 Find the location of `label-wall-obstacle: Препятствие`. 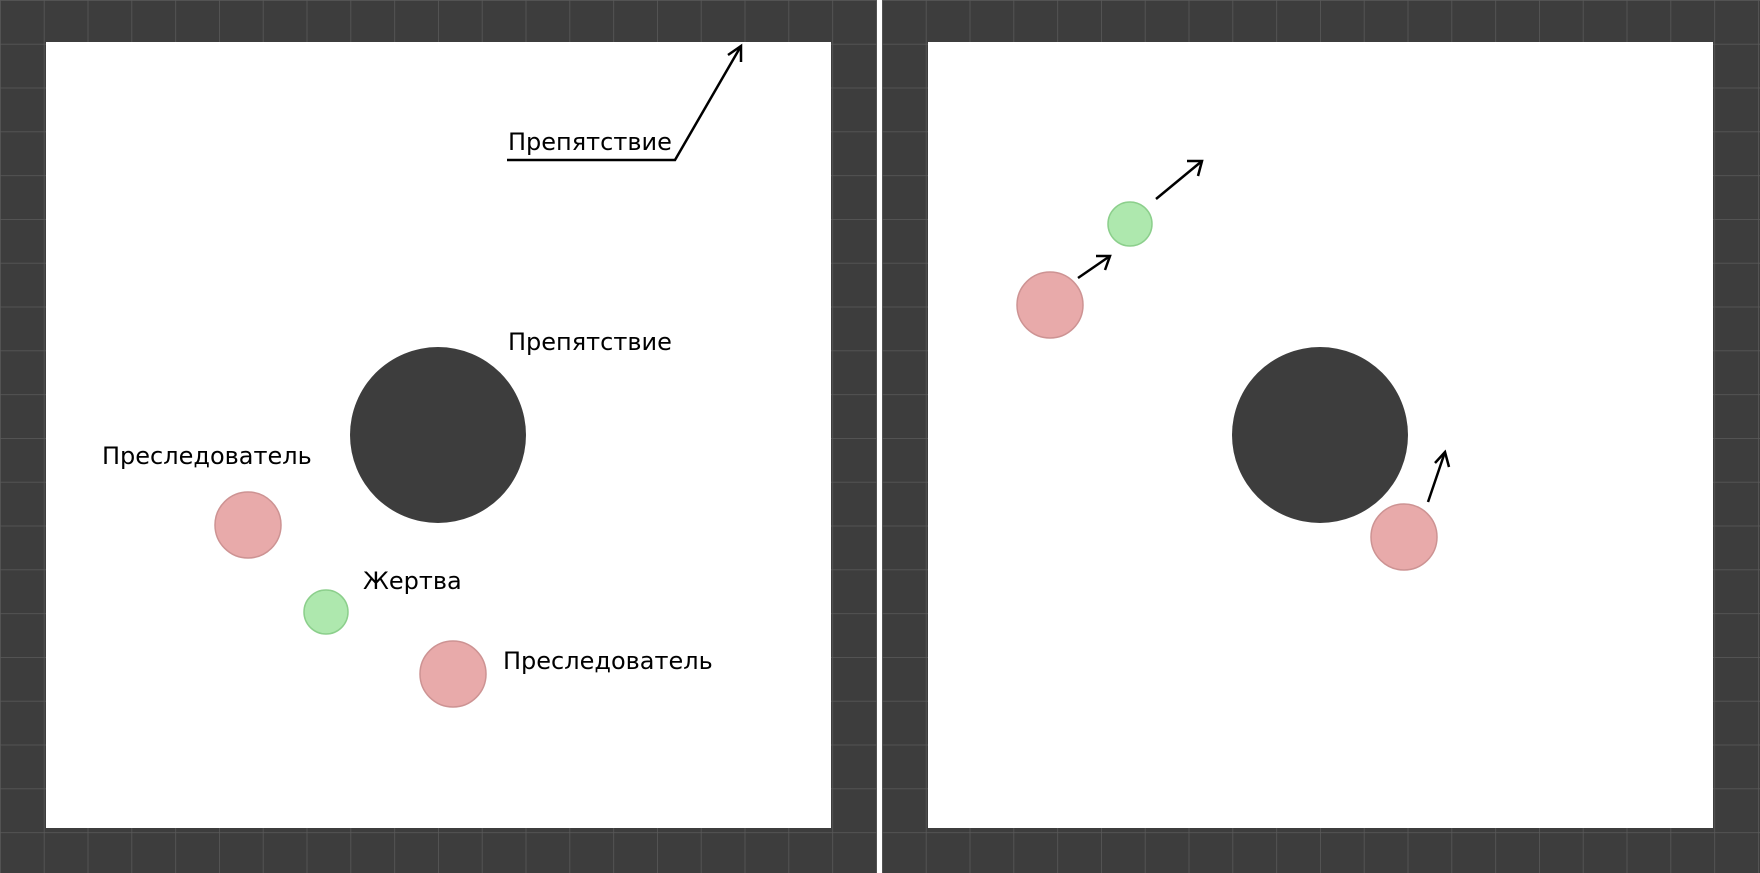

label-wall-obstacle: Препятствие is located at coordinates (590, 142).